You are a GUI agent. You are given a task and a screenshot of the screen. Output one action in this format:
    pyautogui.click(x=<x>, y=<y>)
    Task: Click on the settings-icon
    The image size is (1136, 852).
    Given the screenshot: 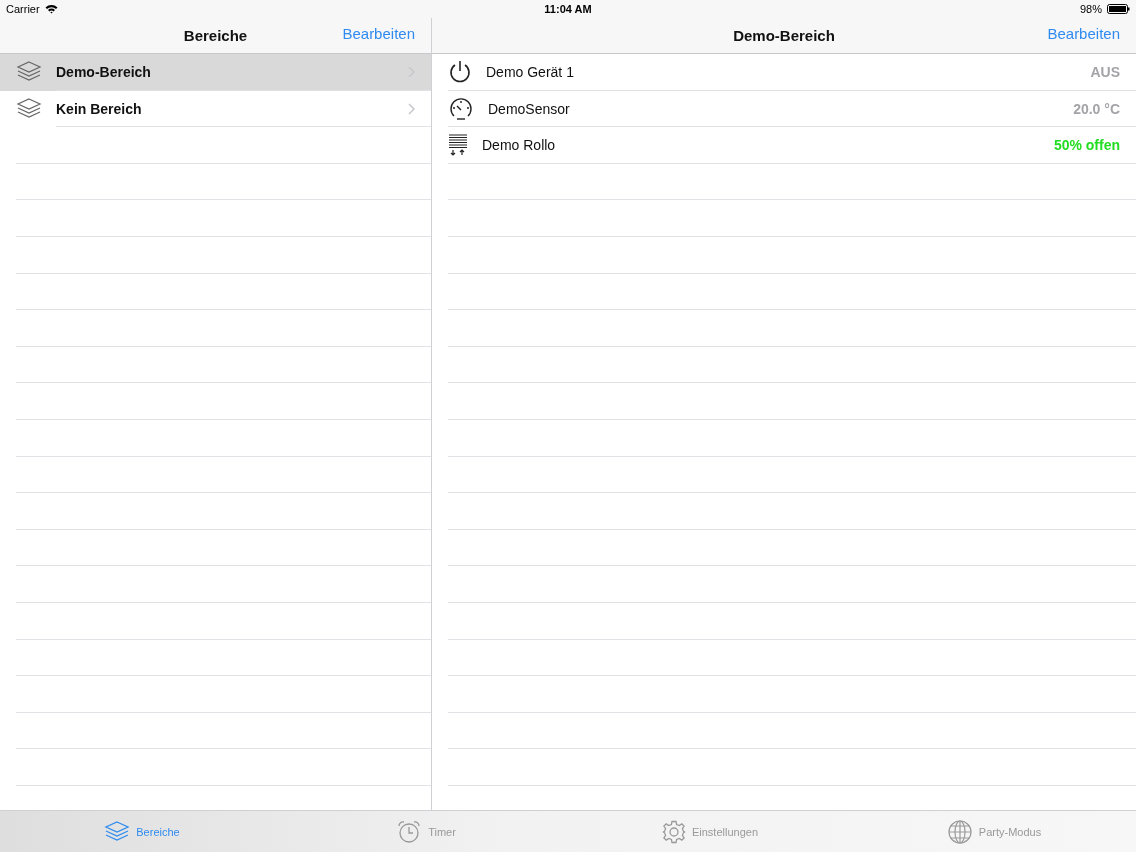 What is the action you would take?
    pyautogui.click(x=673, y=831)
    